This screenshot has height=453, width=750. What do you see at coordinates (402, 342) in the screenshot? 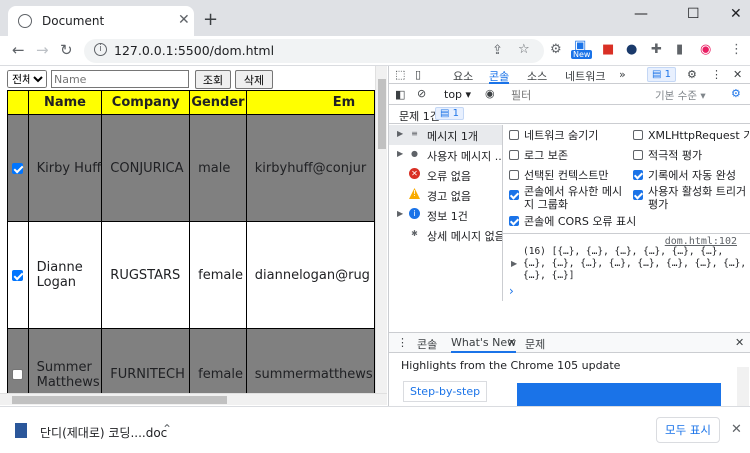
I see `drawer-menu-icon: ⋮` at bounding box center [402, 342].